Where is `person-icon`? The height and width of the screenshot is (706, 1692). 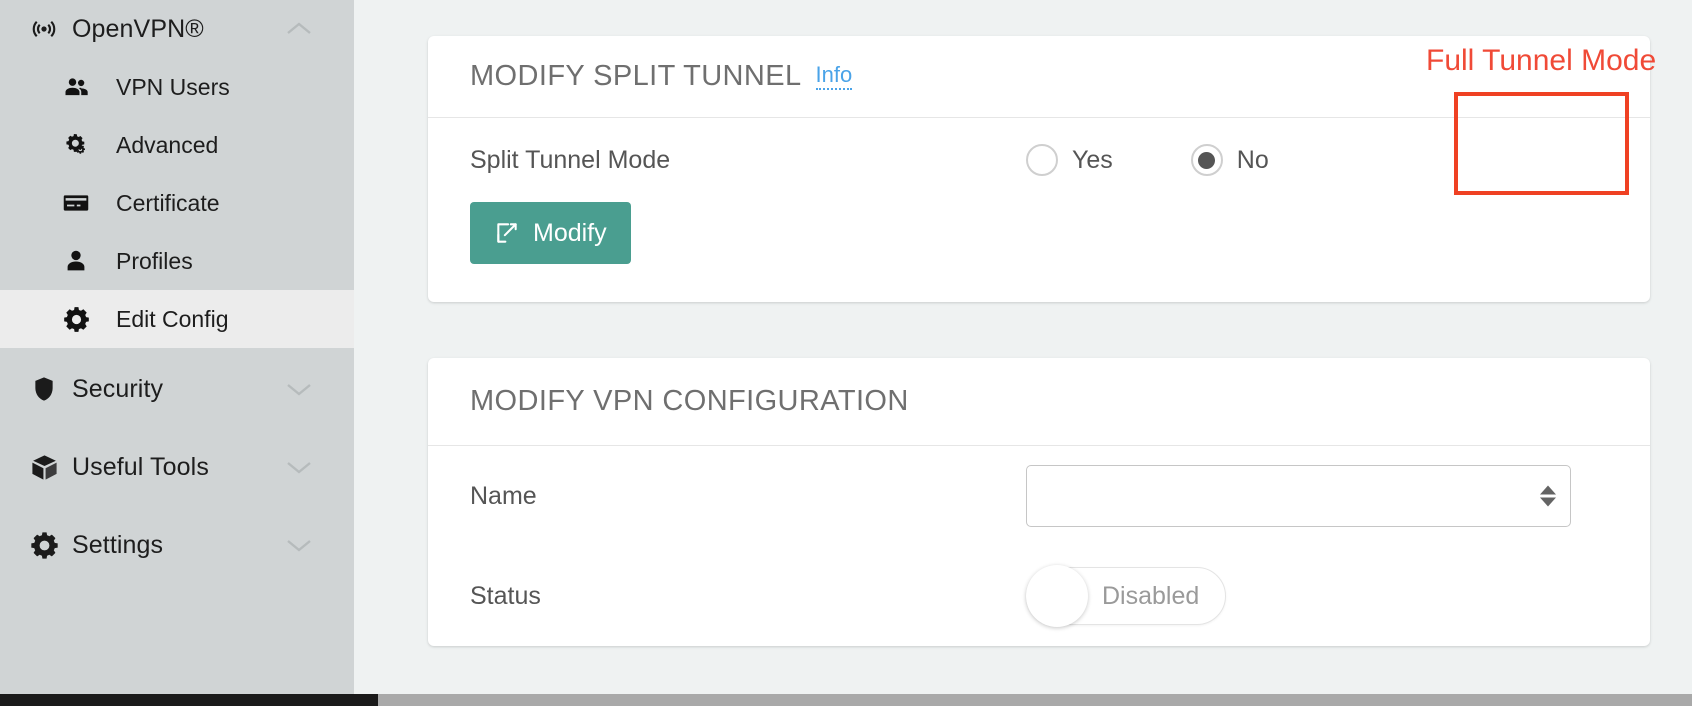
person-icon is located at coordinates (83, 261).